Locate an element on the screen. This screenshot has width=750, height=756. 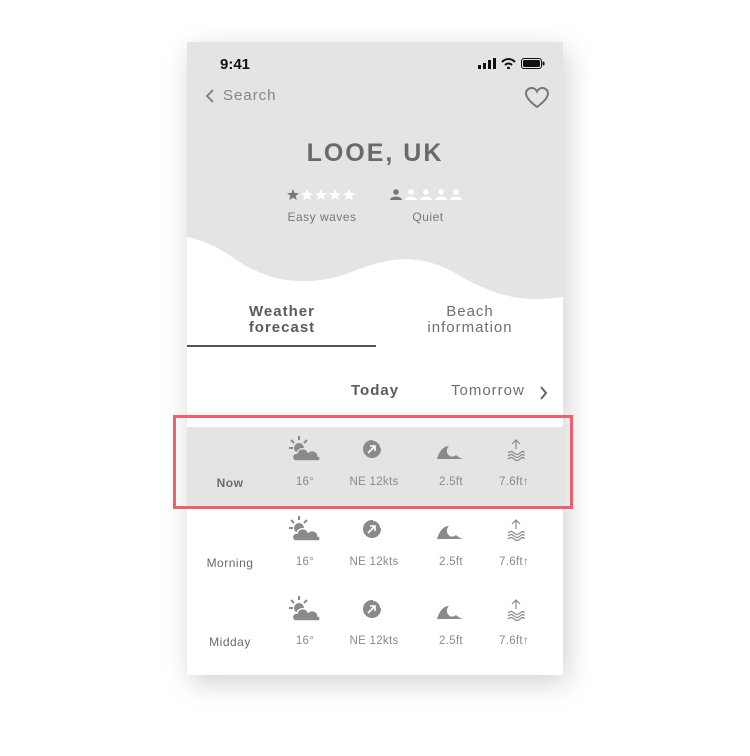
star-icon is located at coordinates (293, 194).